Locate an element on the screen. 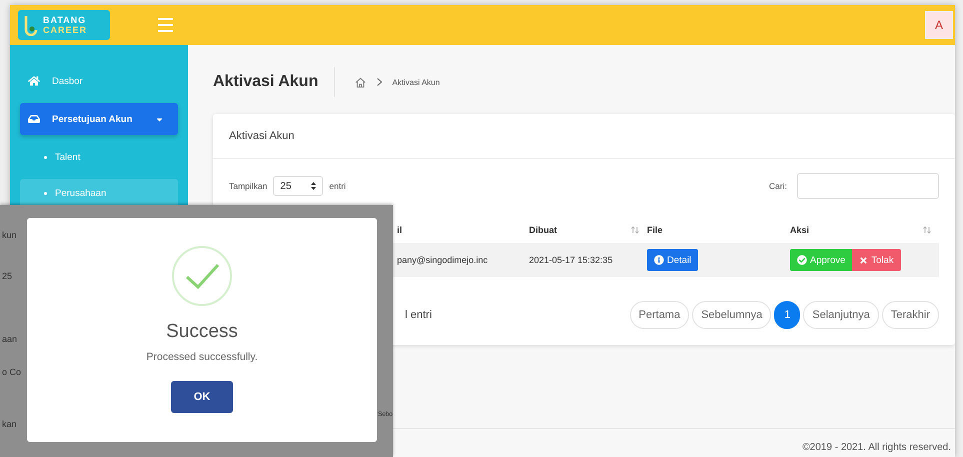 This screenshot has width=963, height=457. text-fragment: o Co is located at coordinates (12, 372).